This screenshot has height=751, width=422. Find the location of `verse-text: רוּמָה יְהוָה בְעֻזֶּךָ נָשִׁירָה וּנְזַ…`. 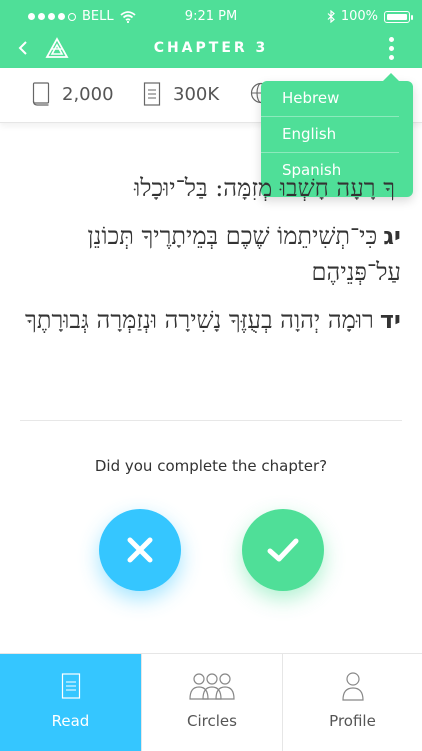

verse-text: רוּמָה יְהוָה בְעֻזֶּךָ נָשִׁירָה וּנְזַ… is located at coordinates (199, 320).